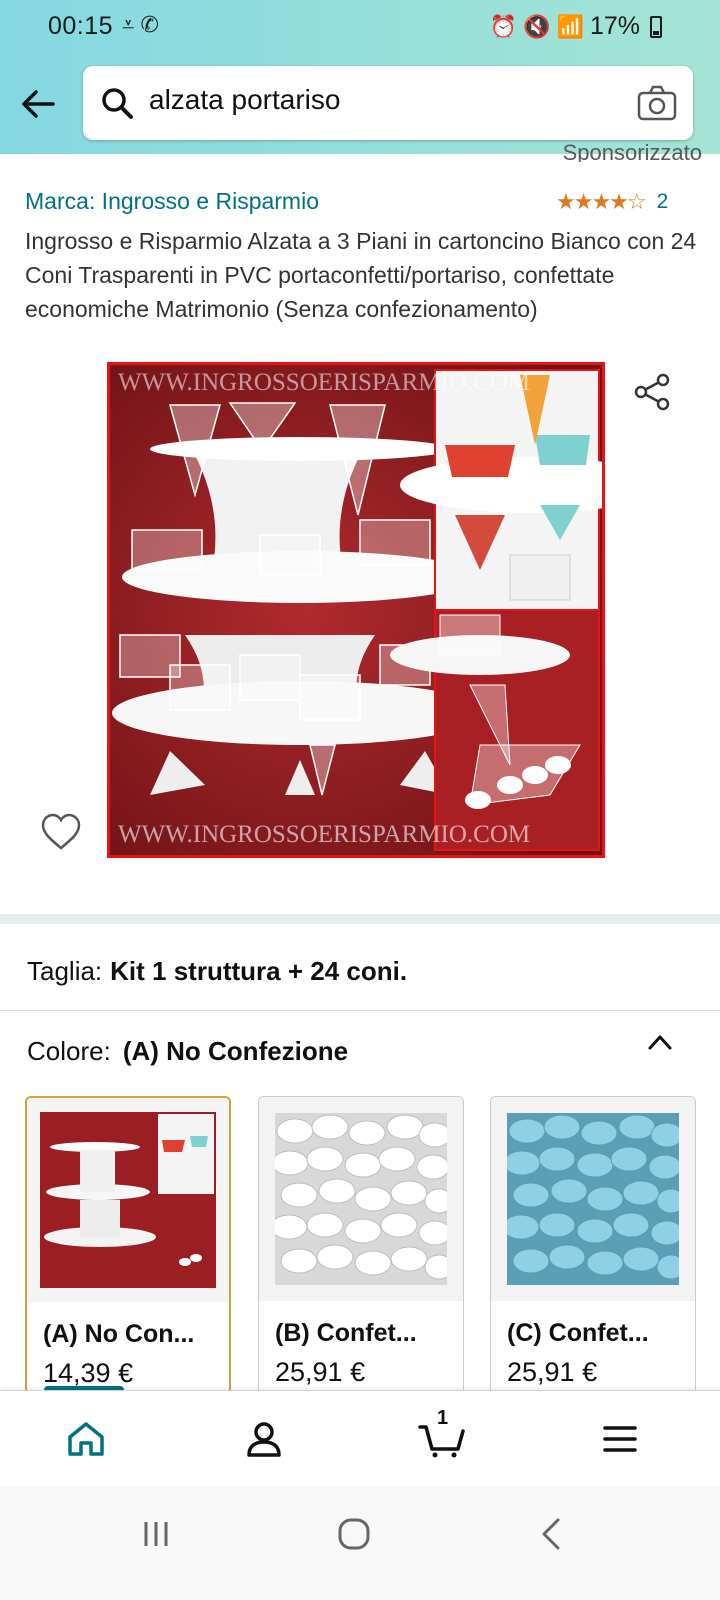 The width and height of the screenshot is (720, 1600). Describe the element at coordinates (620, 1439) in the screenshot. I see `menu-icon` at that location.